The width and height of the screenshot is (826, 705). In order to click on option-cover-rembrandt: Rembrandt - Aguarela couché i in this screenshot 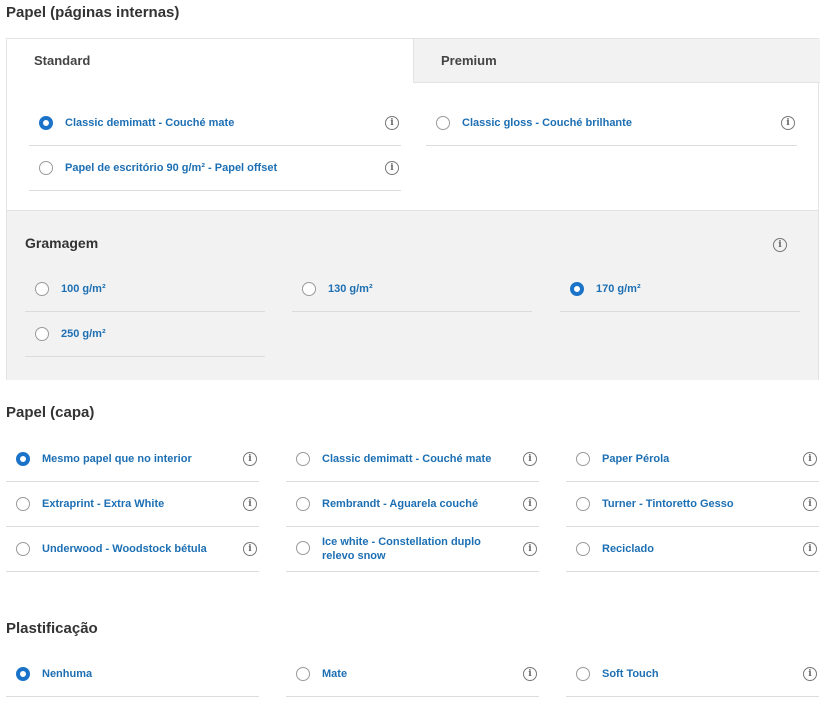, I will do `click(412, 504)`.